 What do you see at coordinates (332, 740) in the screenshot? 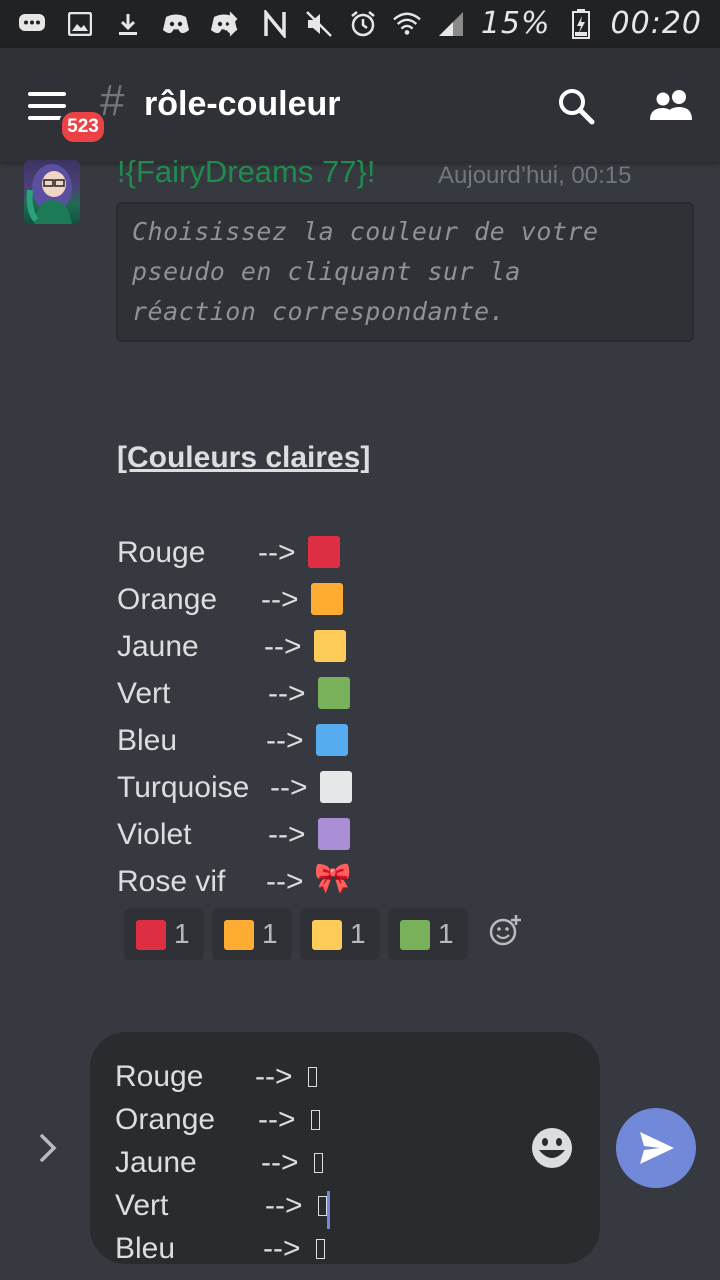
I see `blue-square-icon` at bounding box center [332, 740].